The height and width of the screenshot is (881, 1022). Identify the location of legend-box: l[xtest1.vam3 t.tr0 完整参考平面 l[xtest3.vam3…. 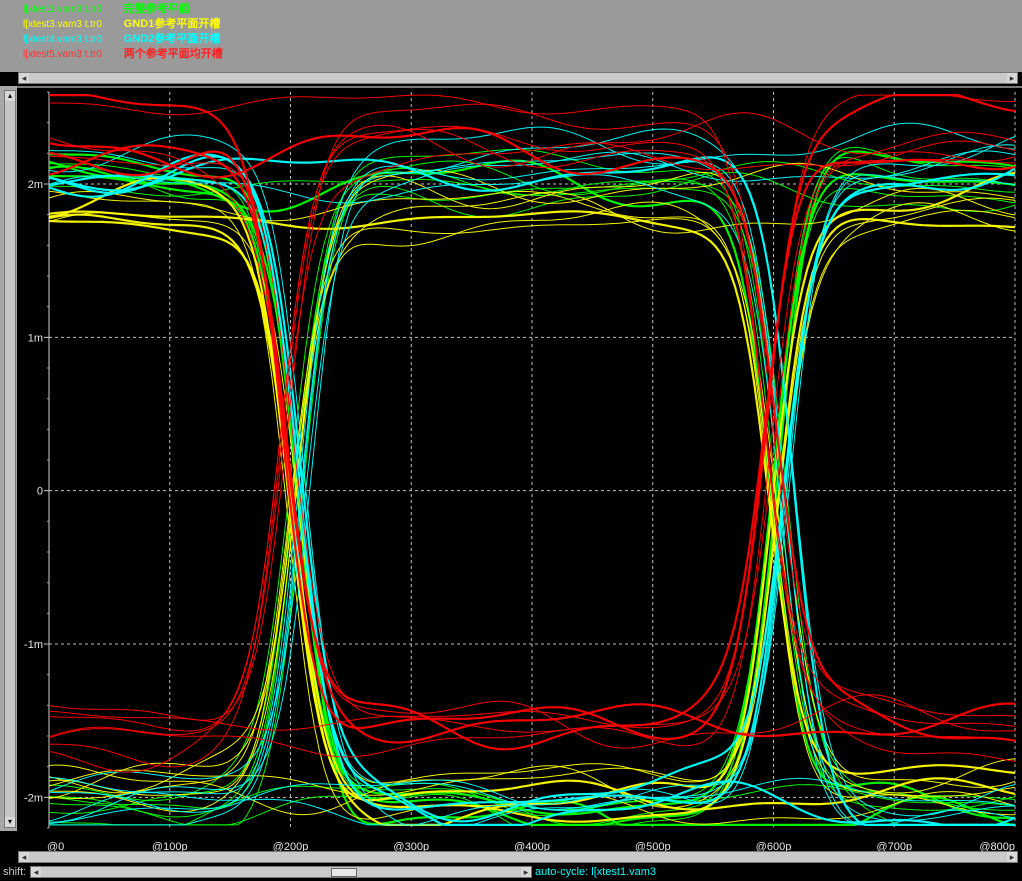
(509, 34).